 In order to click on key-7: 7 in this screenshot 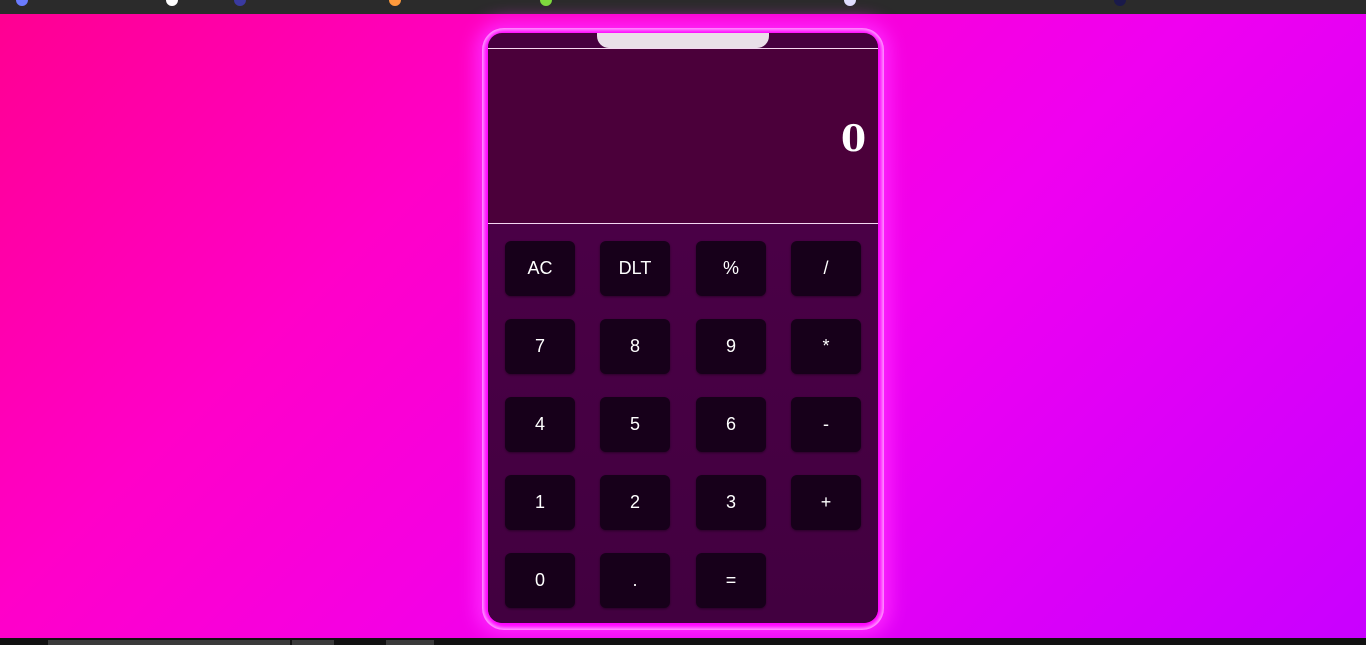, I will do `click(540, 346)`.